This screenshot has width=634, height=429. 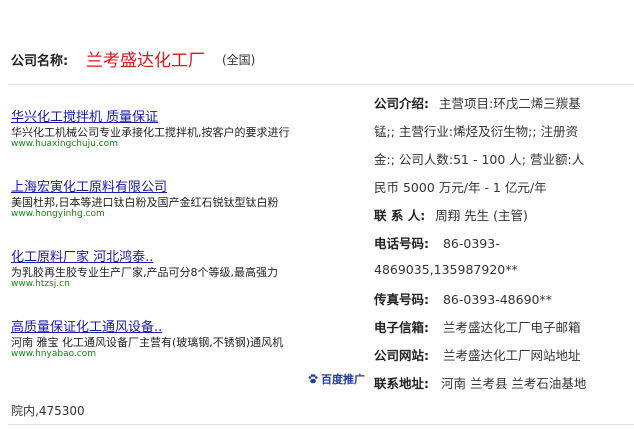 What do you see at coordinates (145, 202) in the screenshot?
I see `ad-description: 美国杜邦,日本等进口钛白粉及国产金红石锐钛型钛白粉` at bounding box center [145, 202].